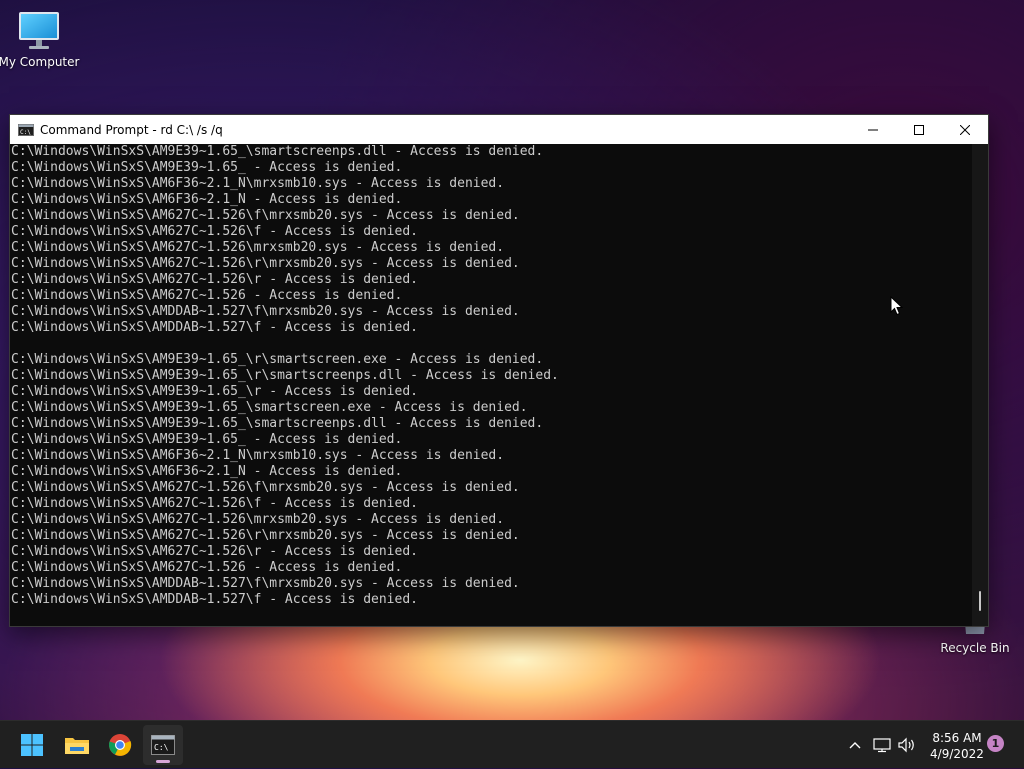 This screenshot has height=769, width=1024. I want to click on windows-logo-icon, so click(32, 745).